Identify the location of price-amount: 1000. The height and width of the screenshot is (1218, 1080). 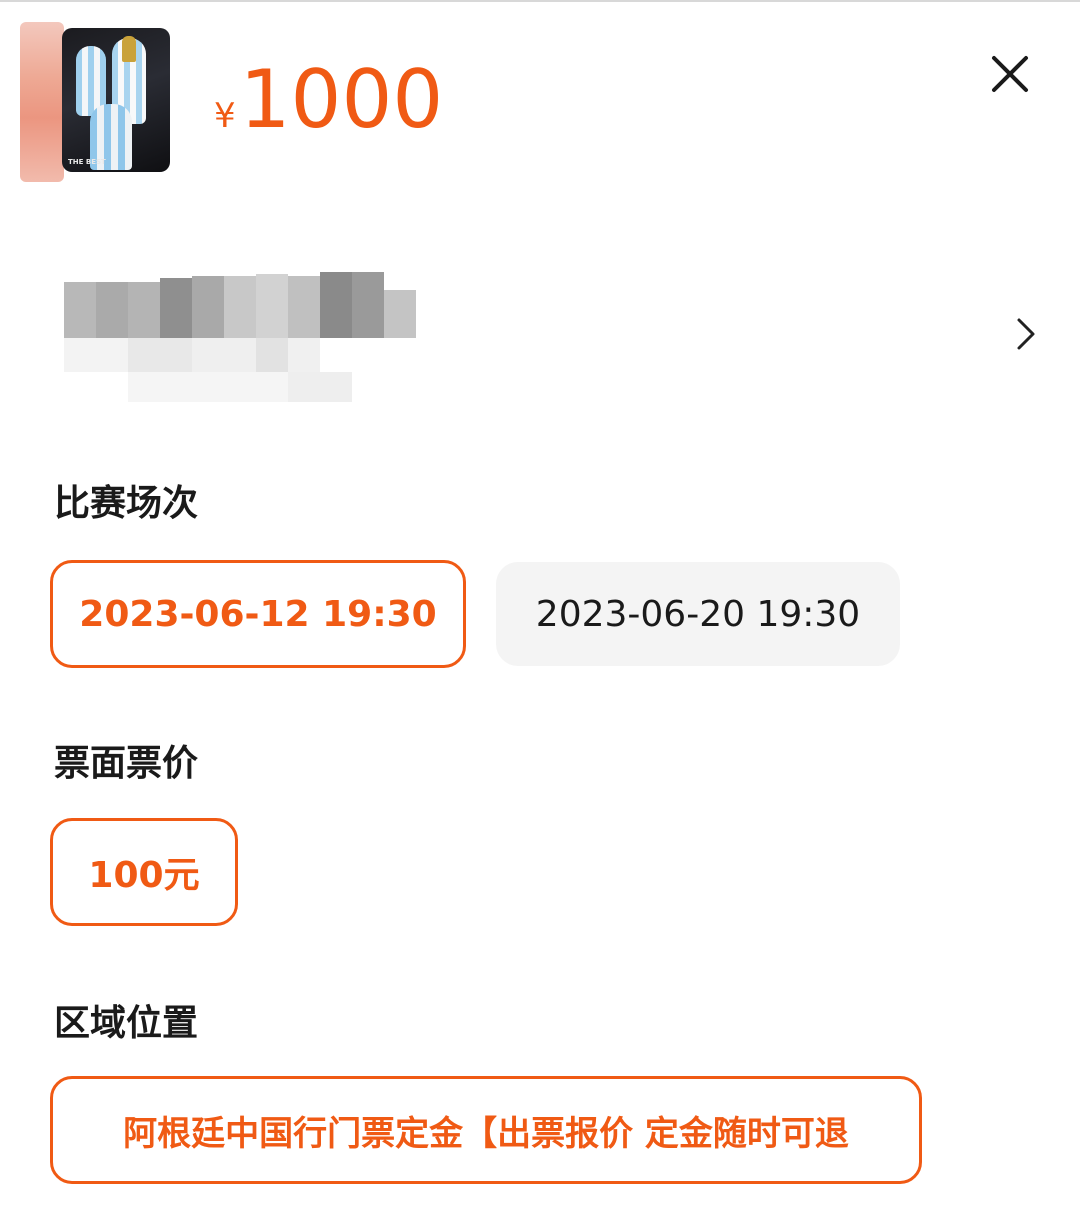
(341, 99).